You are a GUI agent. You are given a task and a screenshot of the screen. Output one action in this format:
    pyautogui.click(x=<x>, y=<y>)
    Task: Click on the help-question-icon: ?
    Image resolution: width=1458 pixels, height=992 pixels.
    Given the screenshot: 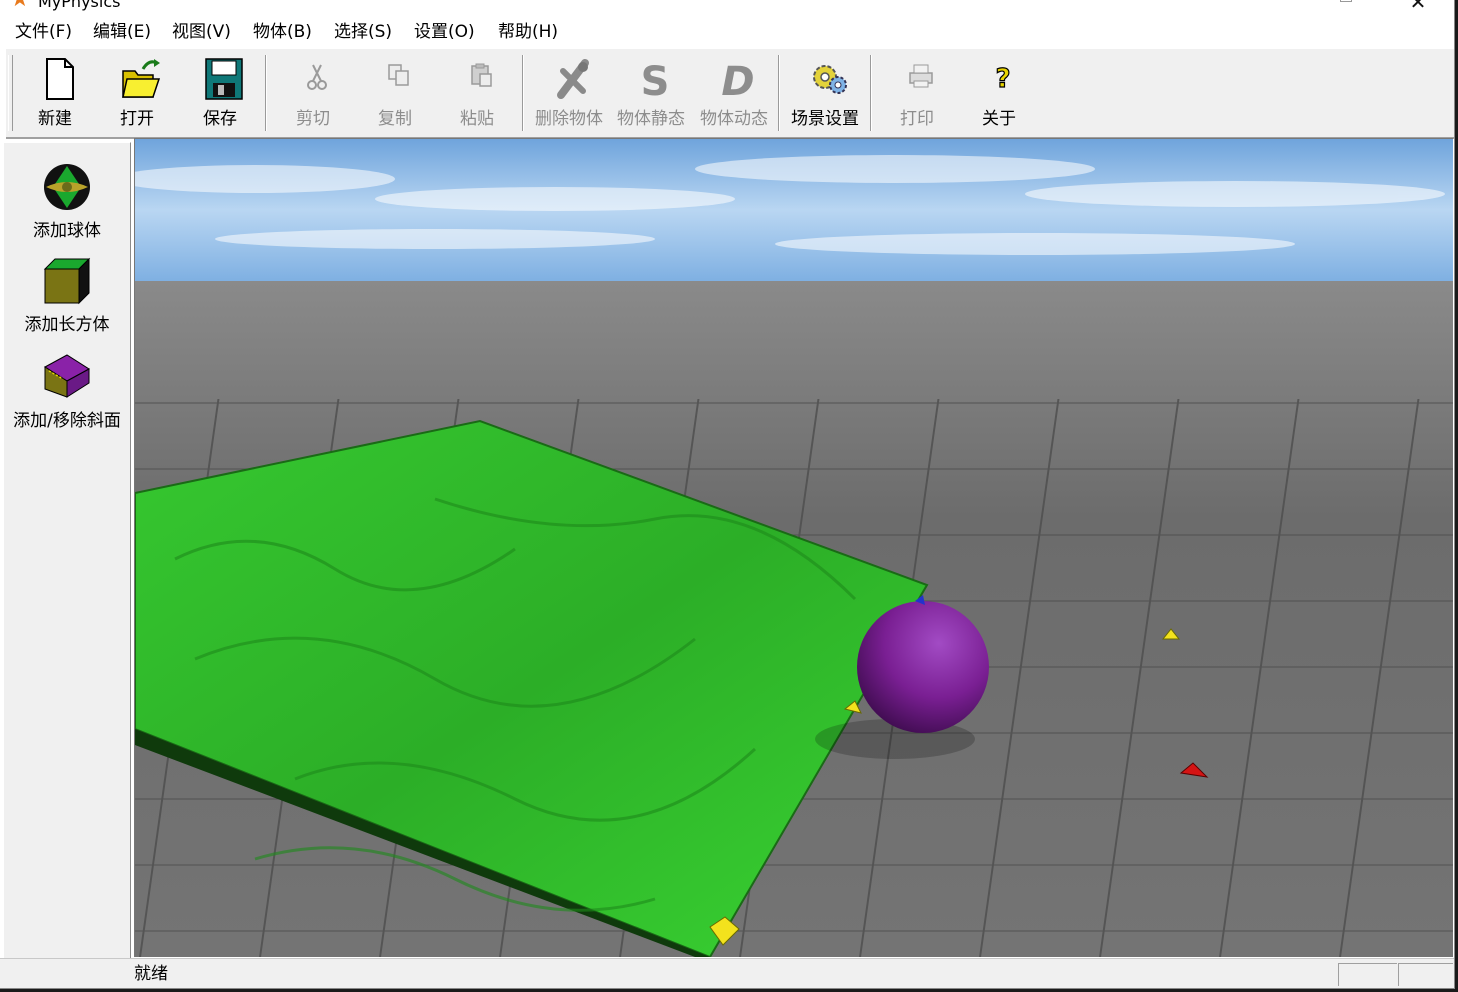 What is the action you would take?
    pyautogui.click(x=1003, y=78)
    